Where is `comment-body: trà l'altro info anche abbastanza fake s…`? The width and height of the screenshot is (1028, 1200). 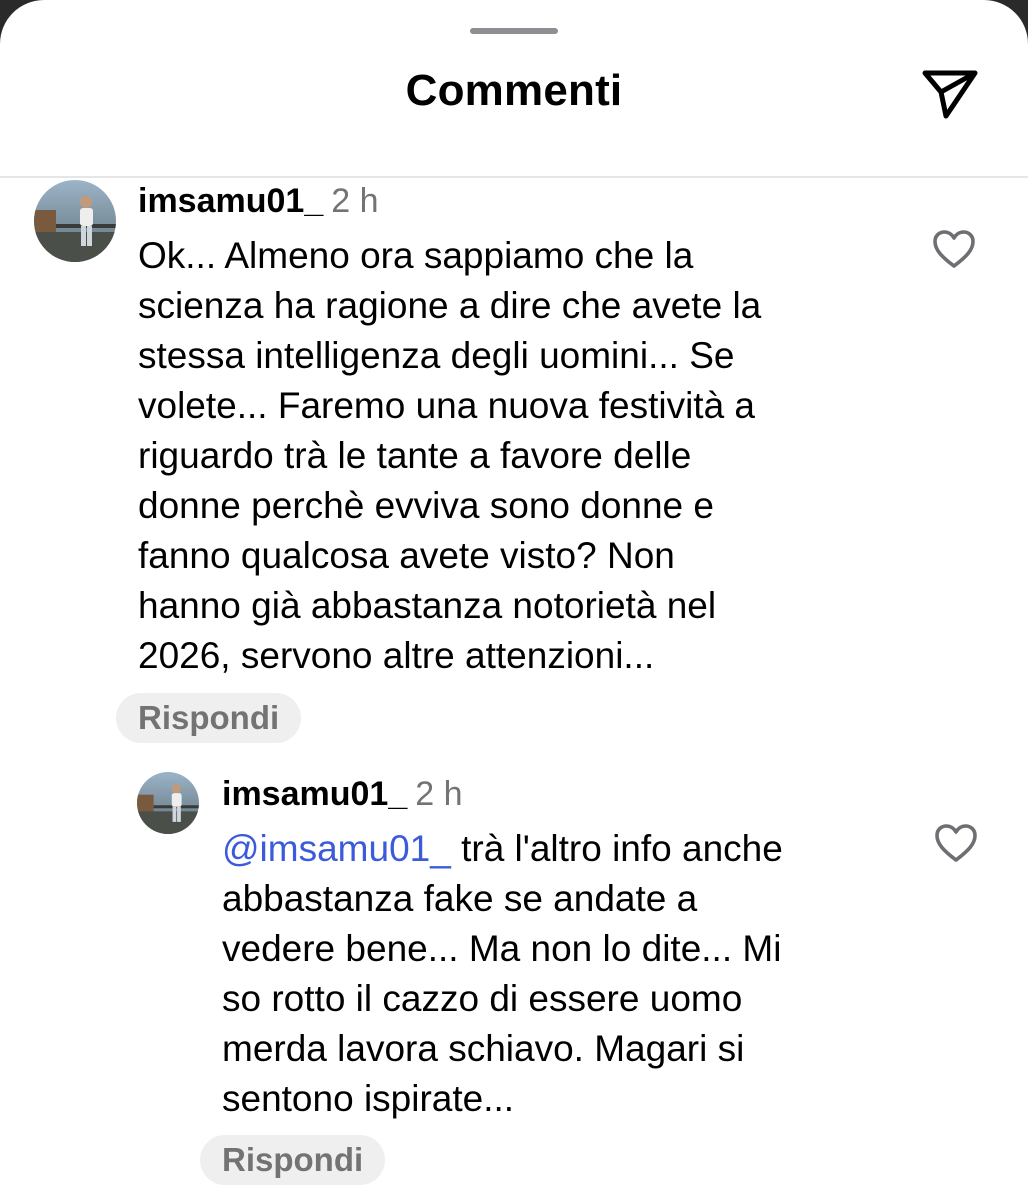 comment-body: trà l'altro info anche abbastanza fake s… is located at coordinates (502, 973).